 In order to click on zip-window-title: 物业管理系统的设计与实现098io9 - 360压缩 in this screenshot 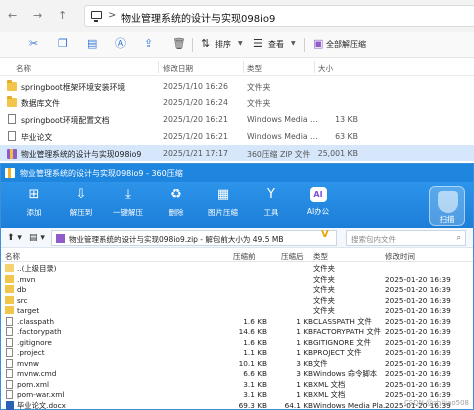, I will do `click(101, 173)`.